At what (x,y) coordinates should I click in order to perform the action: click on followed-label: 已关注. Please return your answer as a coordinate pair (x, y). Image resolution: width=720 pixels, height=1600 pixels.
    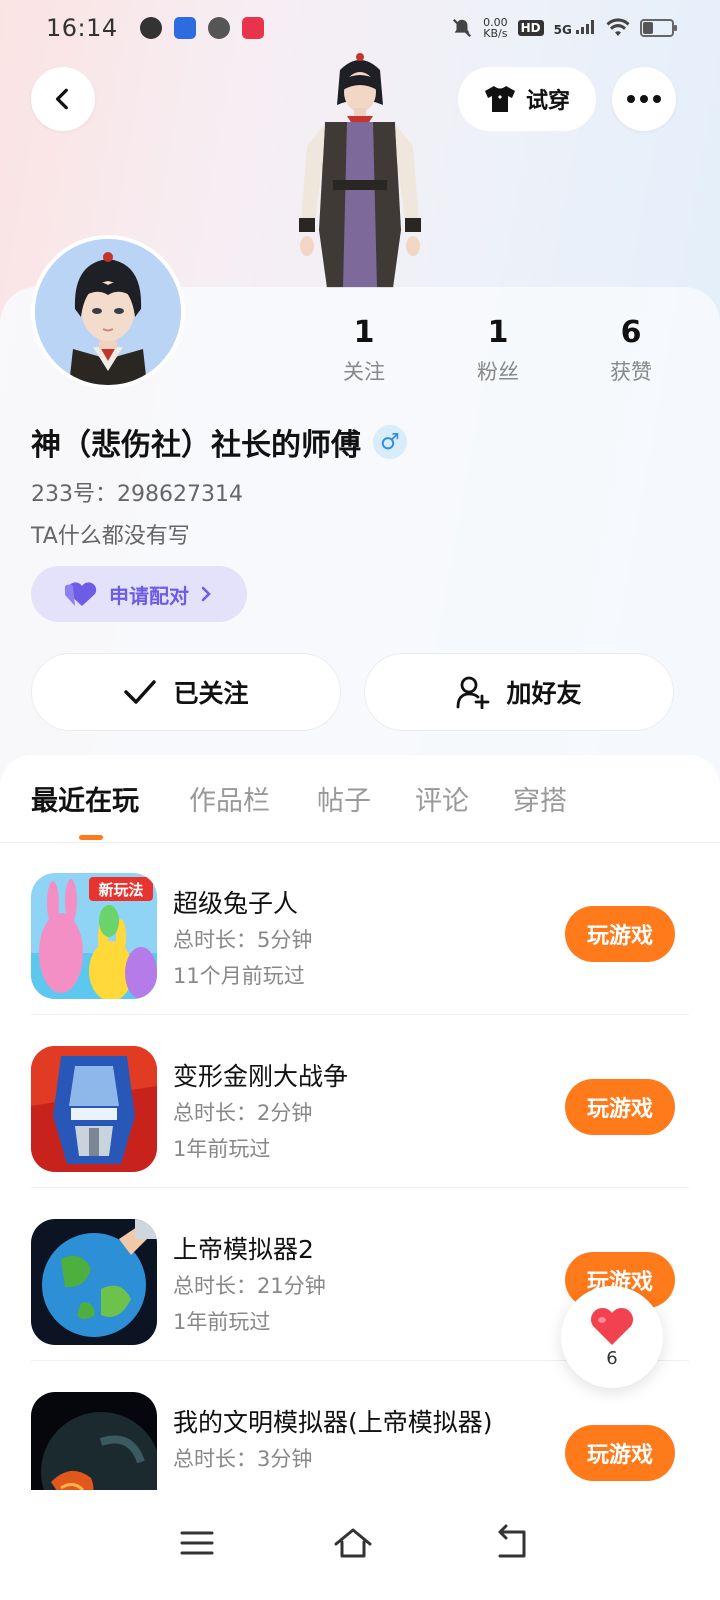
    Looking at the image, I should click on (211, 693).